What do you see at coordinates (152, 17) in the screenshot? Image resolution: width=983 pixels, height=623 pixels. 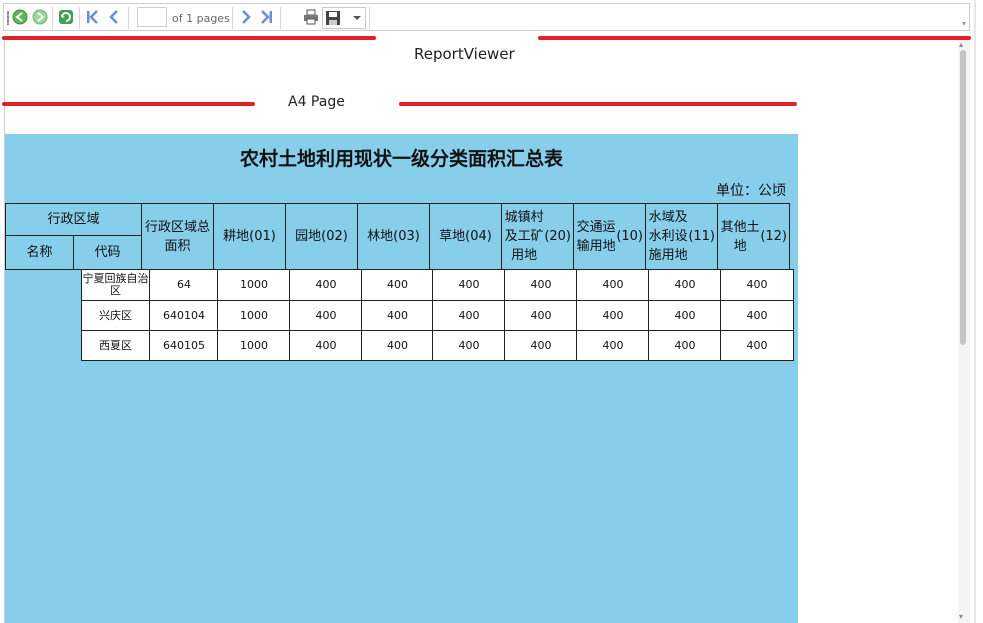 I see `page-number-input` at bounding box center [152, 17].